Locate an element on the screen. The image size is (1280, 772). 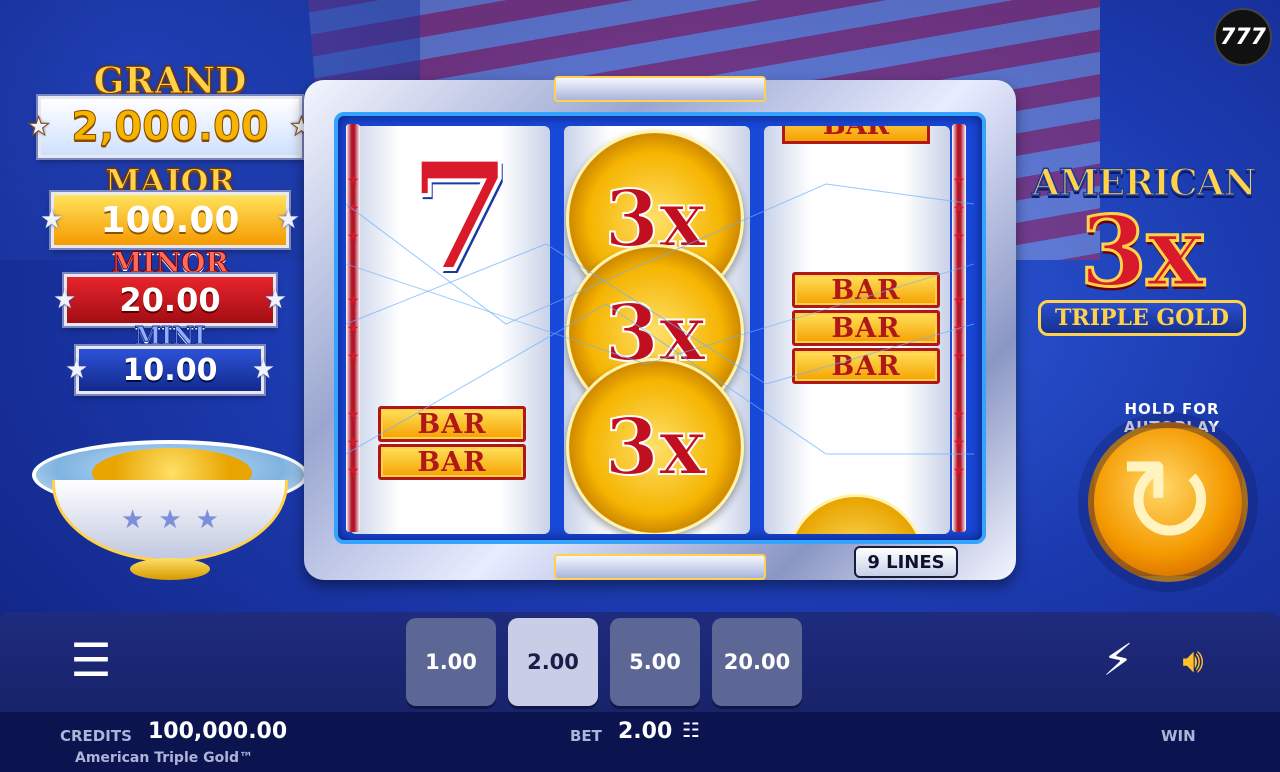
jackpot-mini-label: MINI is located at coordinates (170, 335).